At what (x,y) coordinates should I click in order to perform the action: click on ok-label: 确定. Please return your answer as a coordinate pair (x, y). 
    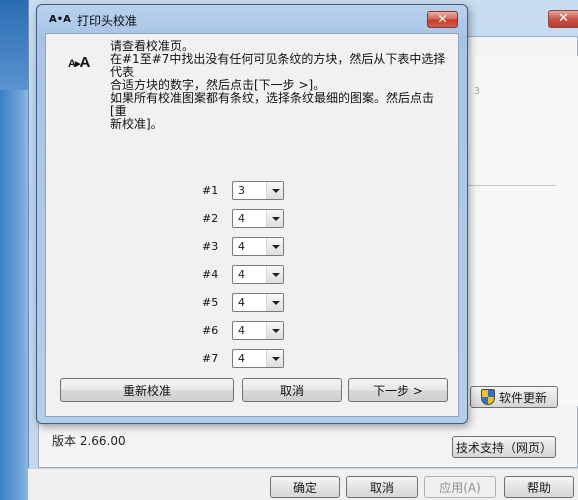
    Looking at the image, I should click on (304, 487).